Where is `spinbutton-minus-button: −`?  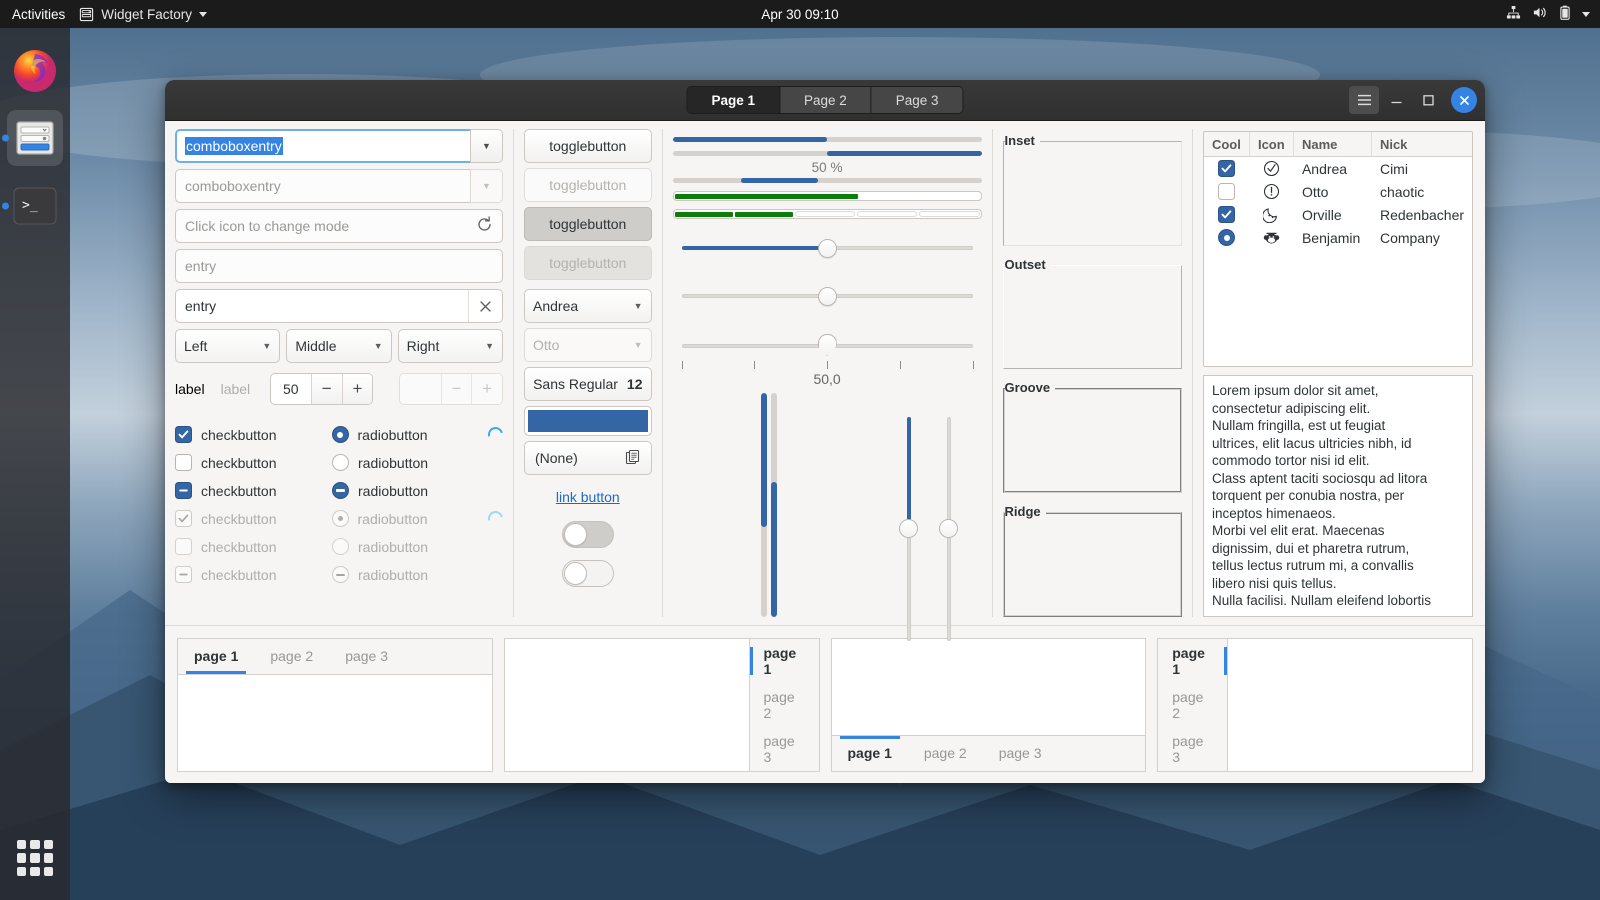
spinbutton-minus-button: − is located at coordinates (326, 389).